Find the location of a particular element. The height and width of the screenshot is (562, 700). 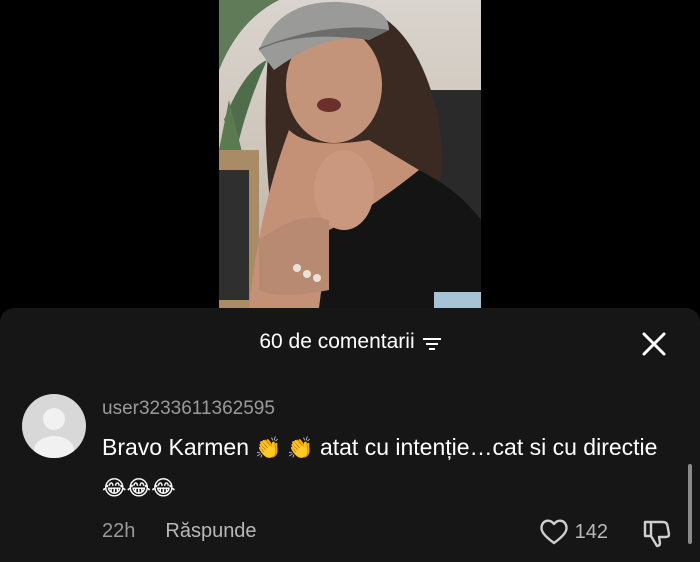

dislike-button is located at coordinates (656, 534).